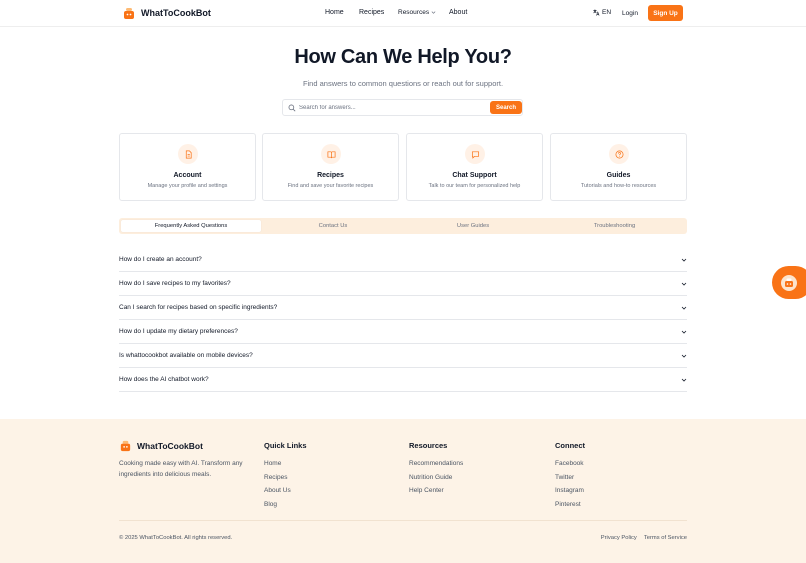 Image resolution: width=806 pixels, height=563 pixels. Describe the element at coordinates (614, 226) in the screenshot. I see `tab-troubleshooting: Troubleshooting` at that location.